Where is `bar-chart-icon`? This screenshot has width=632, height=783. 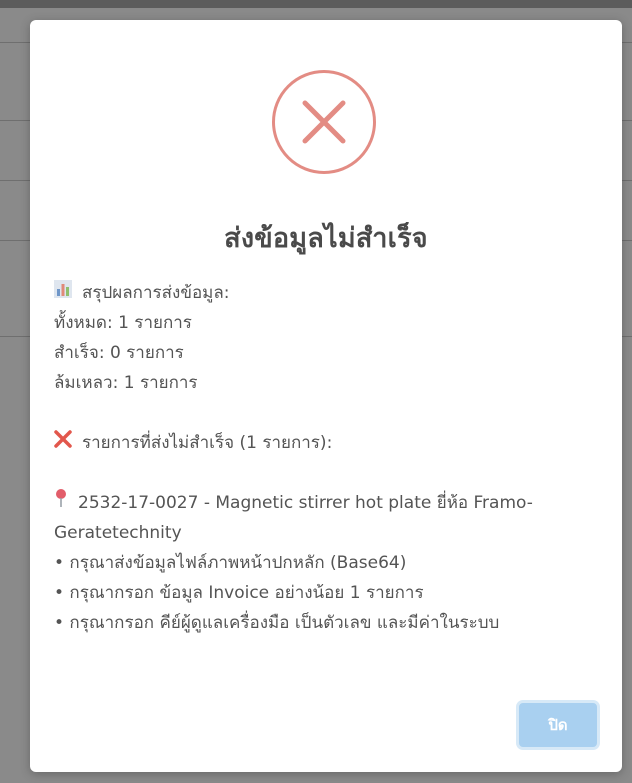
bar-chart-icon is located at coordinates (63, 293).